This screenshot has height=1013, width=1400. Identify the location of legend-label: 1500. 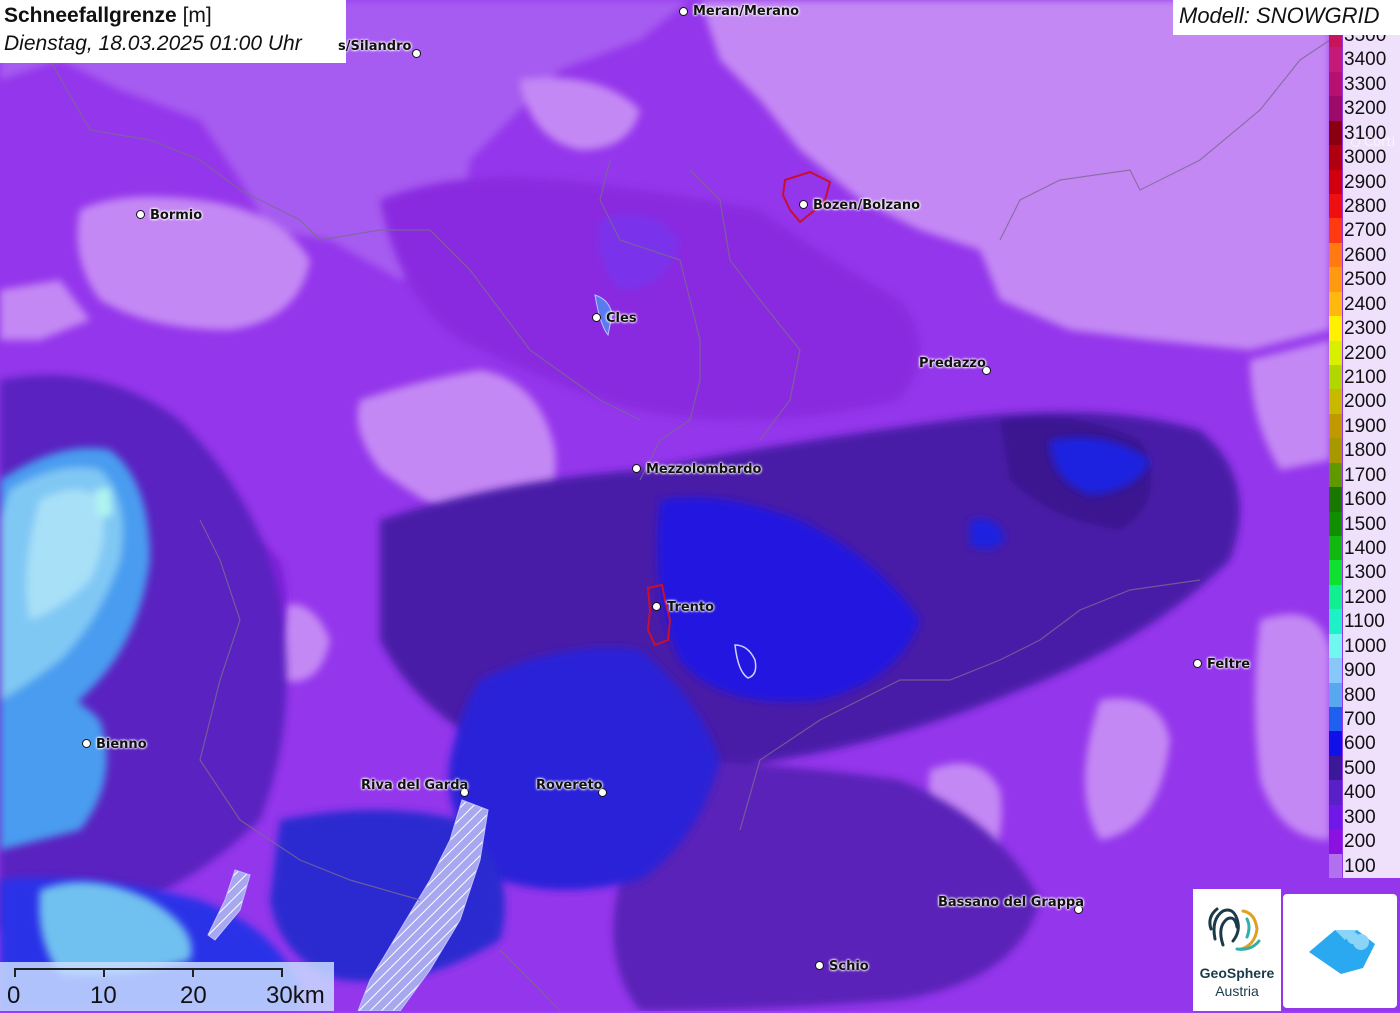
(1371, 523).